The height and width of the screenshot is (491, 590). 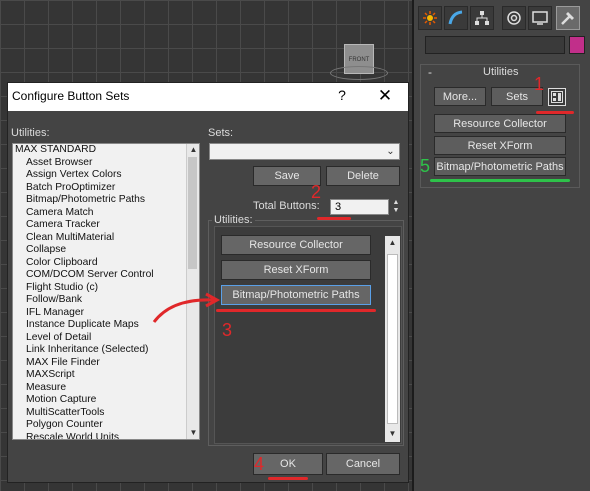 I want to click on annotation-5-underline, so click(x=500, y=180).